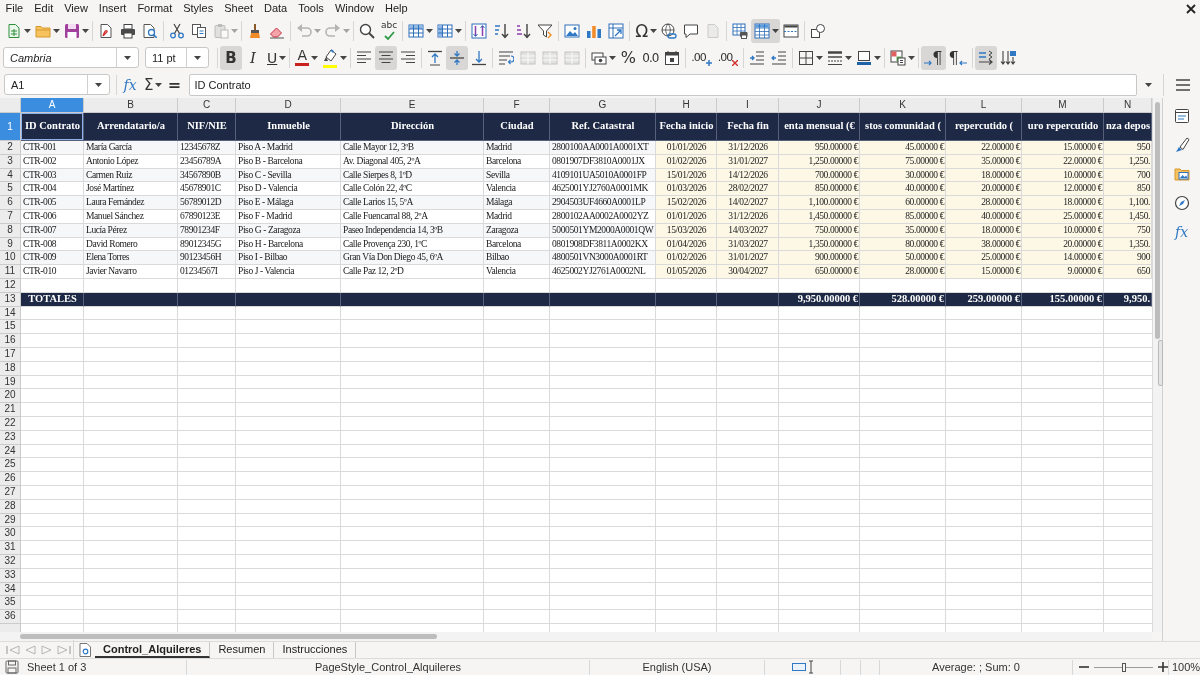 The height and width of the screenshot is (675, 1200). Describe the element at coordinates (1163, 667) in the screenshot. I see `plus-icon` at that location.